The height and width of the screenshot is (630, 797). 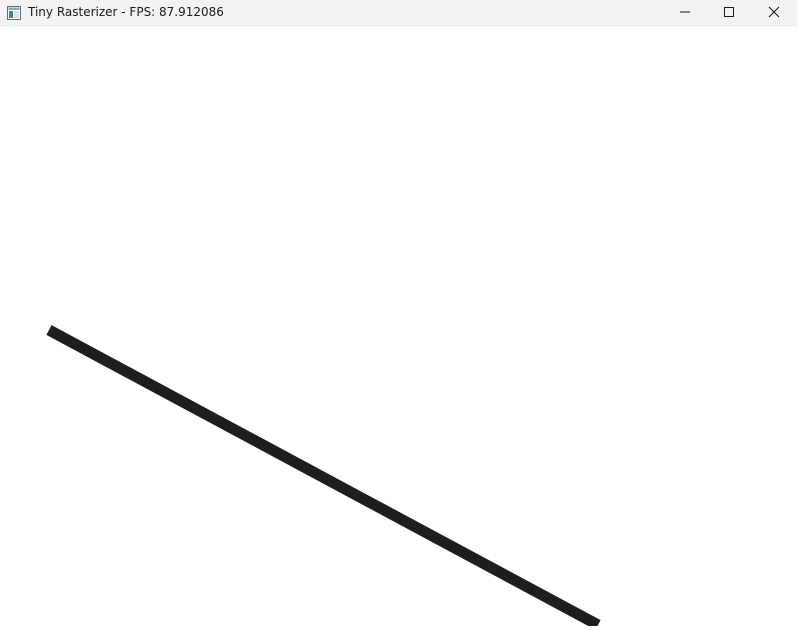 What do you see at coordinates (398, 13) in the screenshot?
I see `title-bar: Tiny Rasterizer - FPS: 87.912086` at bounding box center [398, 13].